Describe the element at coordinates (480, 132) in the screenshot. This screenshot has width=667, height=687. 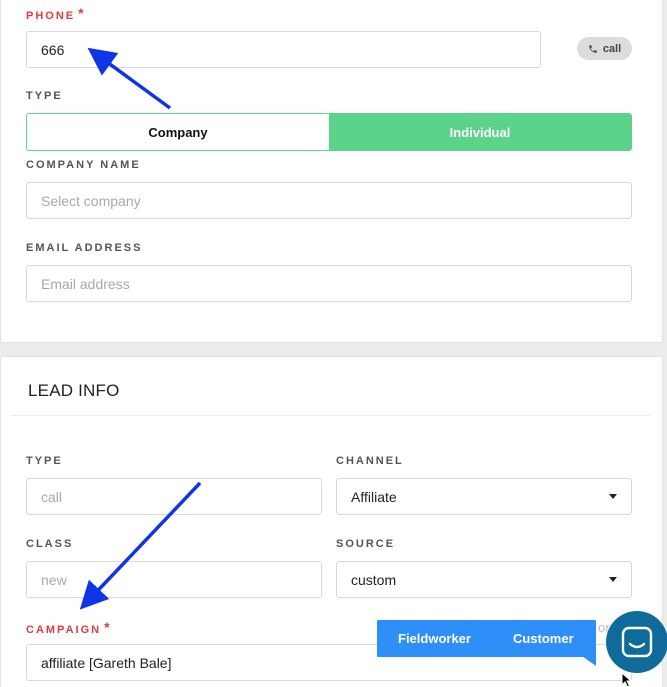
I see `type-option-individual: Individual` at that location.